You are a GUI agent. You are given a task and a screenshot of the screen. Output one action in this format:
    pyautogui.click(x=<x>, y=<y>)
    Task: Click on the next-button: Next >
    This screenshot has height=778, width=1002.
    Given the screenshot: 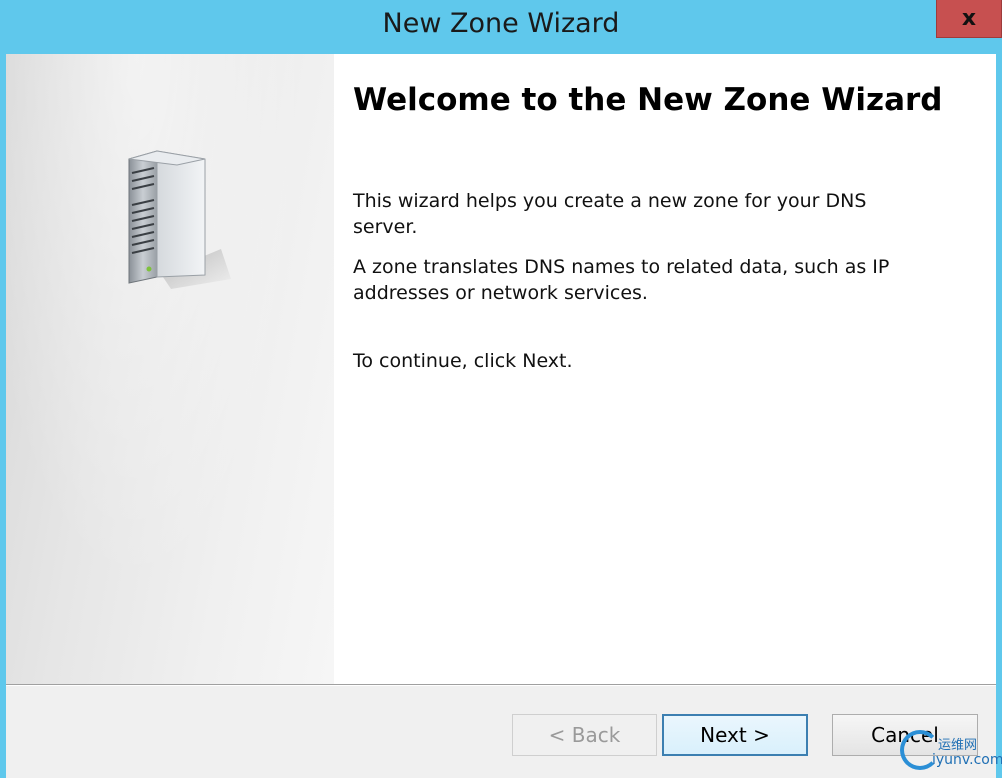 What is the action you would take?
    pyautogui.click(x=735, y=735)
    